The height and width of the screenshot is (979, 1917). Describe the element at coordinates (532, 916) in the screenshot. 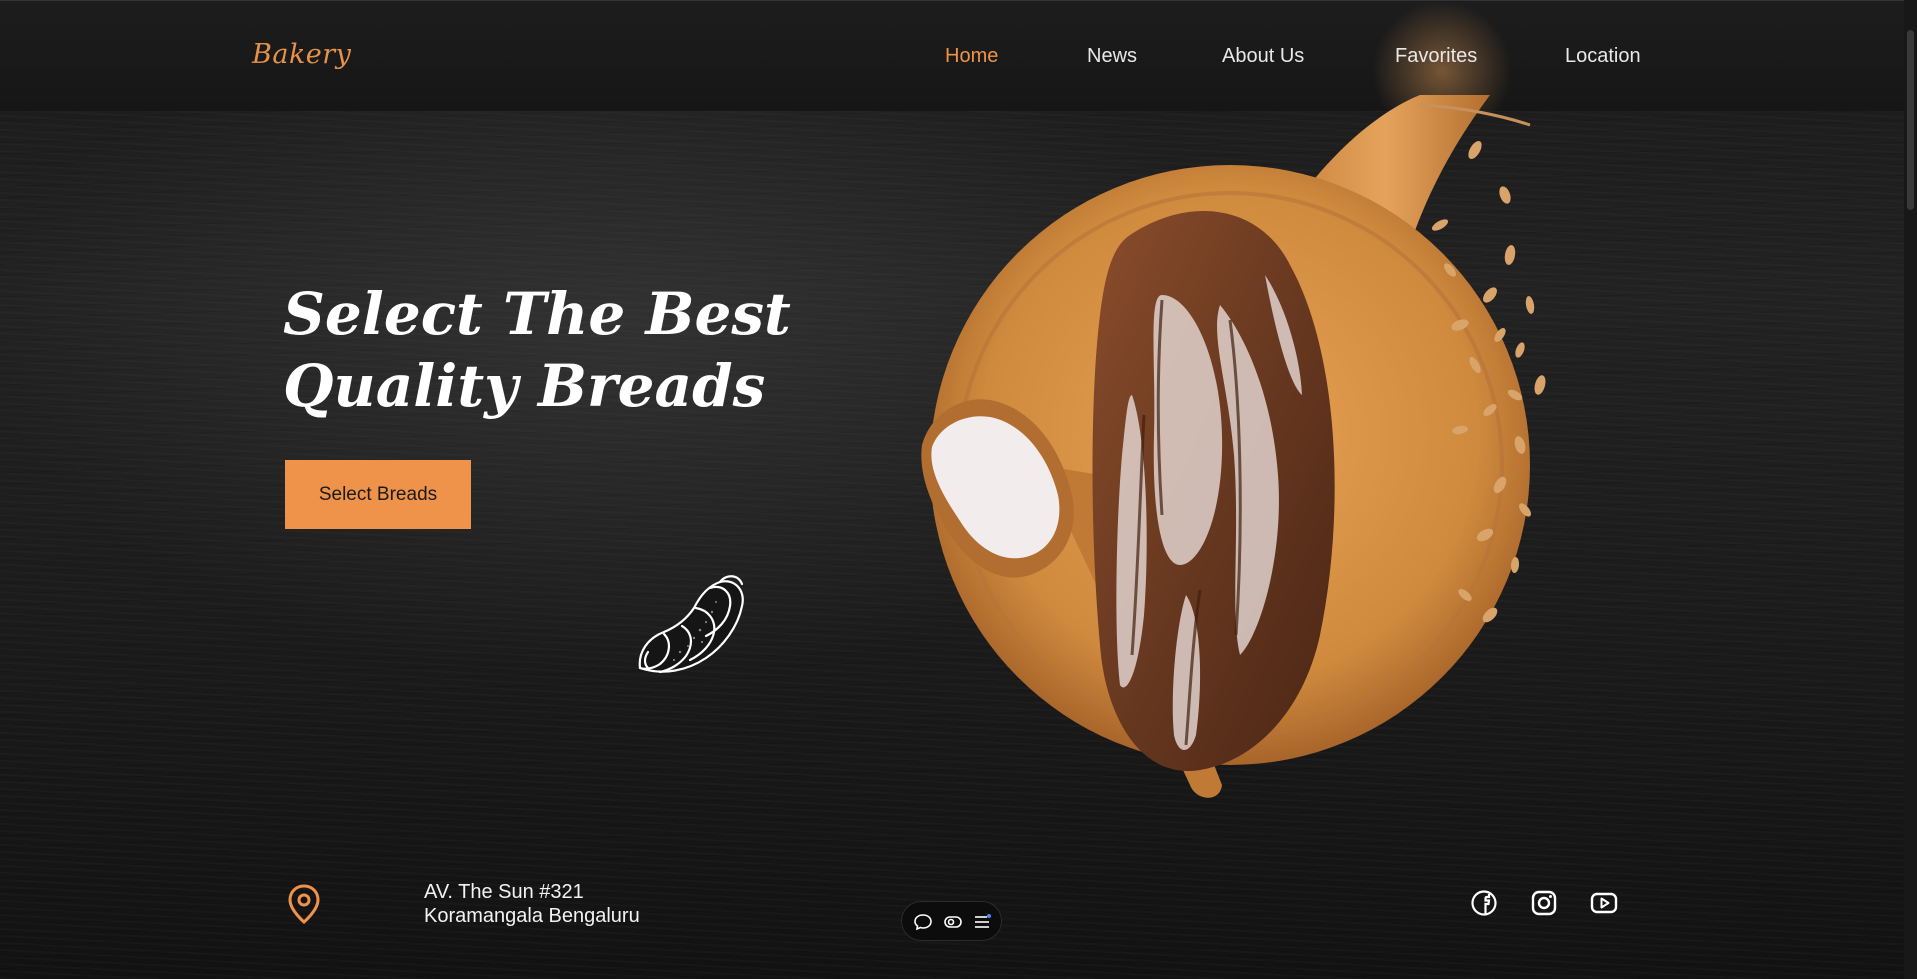

I see `address-line-2: Koramangala Bengaluru` at that location.